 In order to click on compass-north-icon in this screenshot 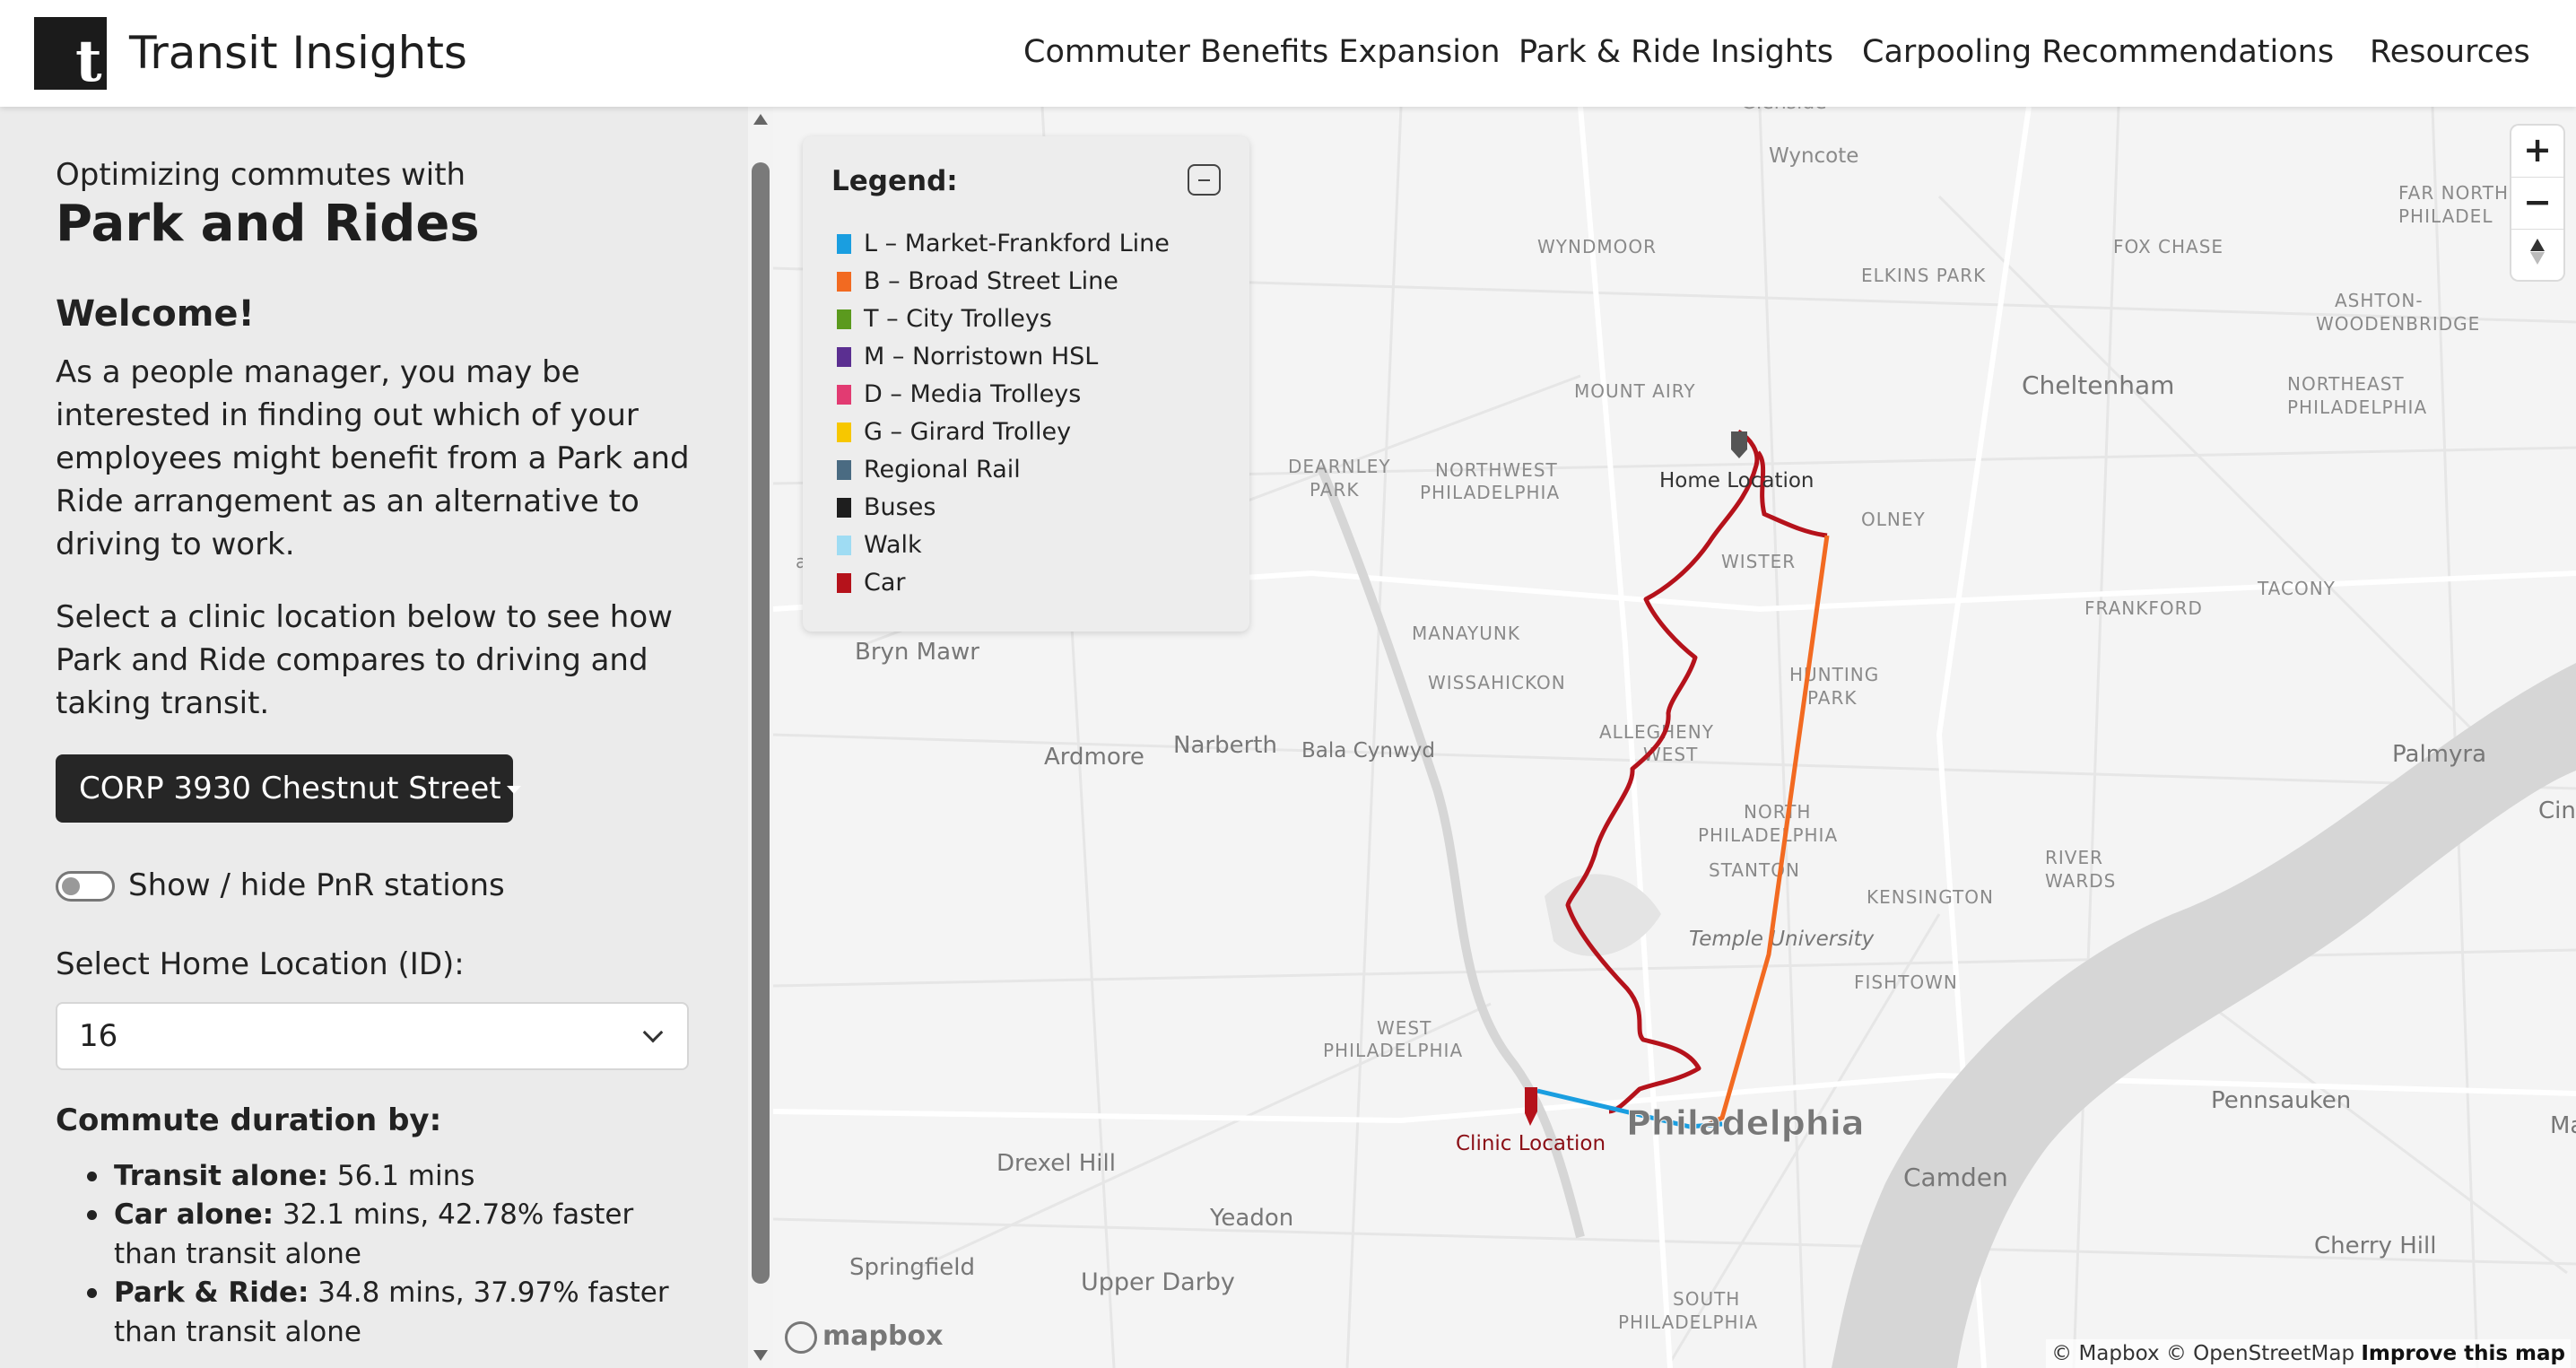, I will do `click(2537, 245)`.